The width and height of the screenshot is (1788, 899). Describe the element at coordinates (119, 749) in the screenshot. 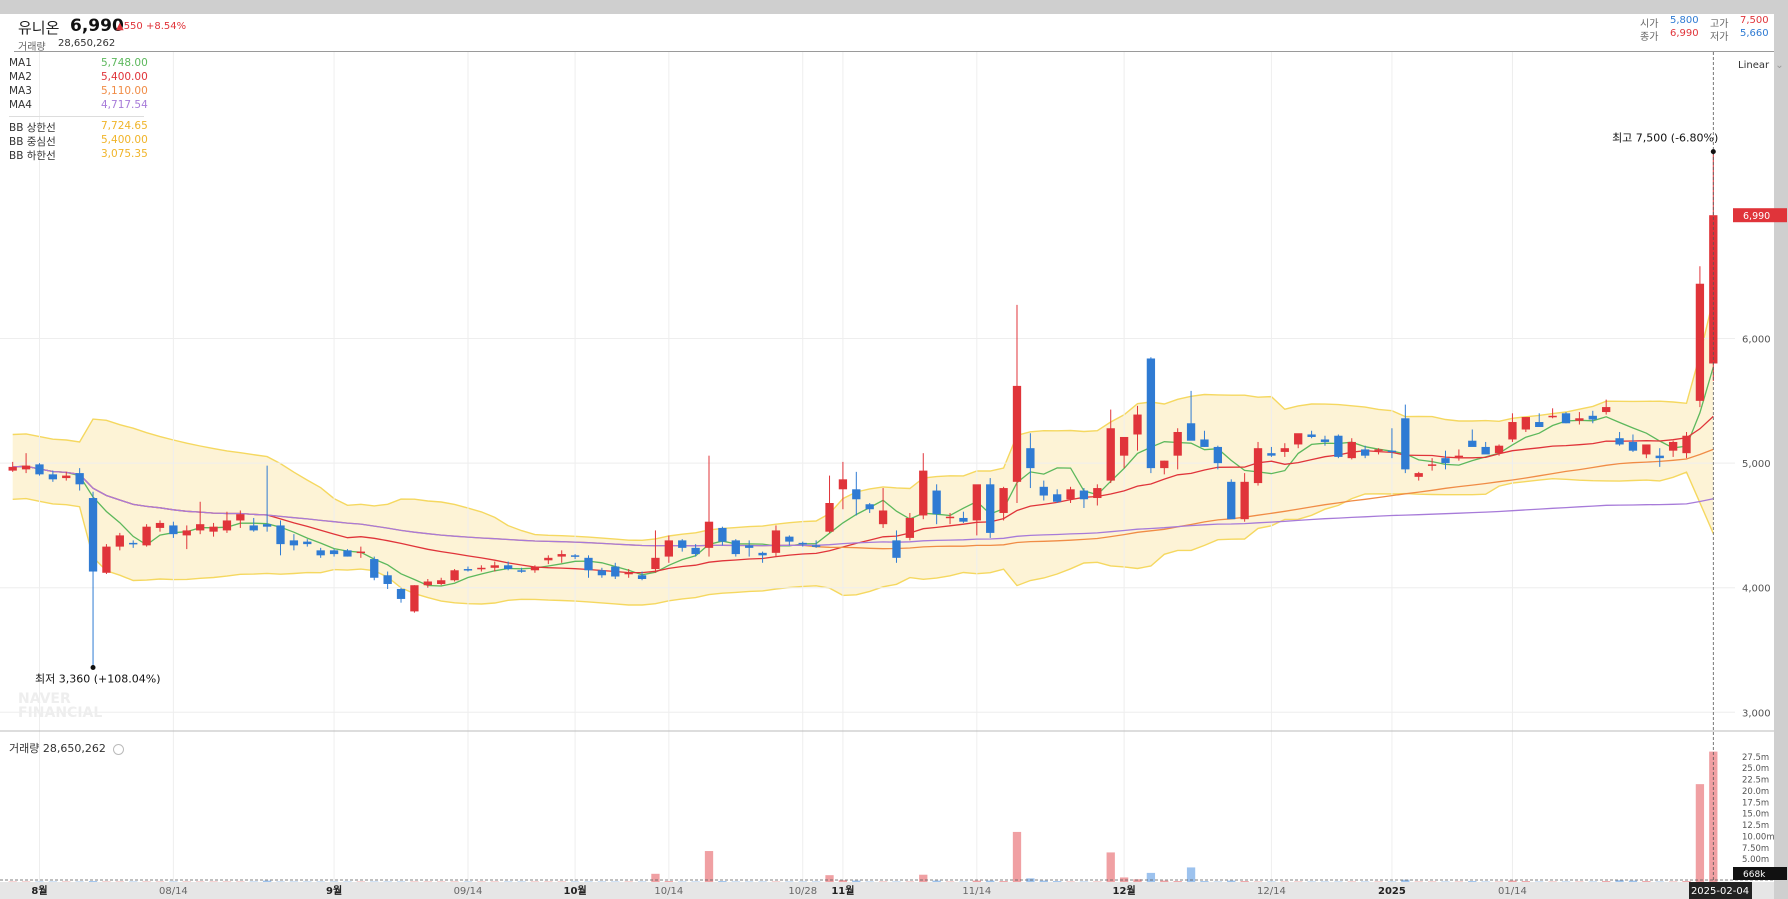

I see `settings-icon` at that location.